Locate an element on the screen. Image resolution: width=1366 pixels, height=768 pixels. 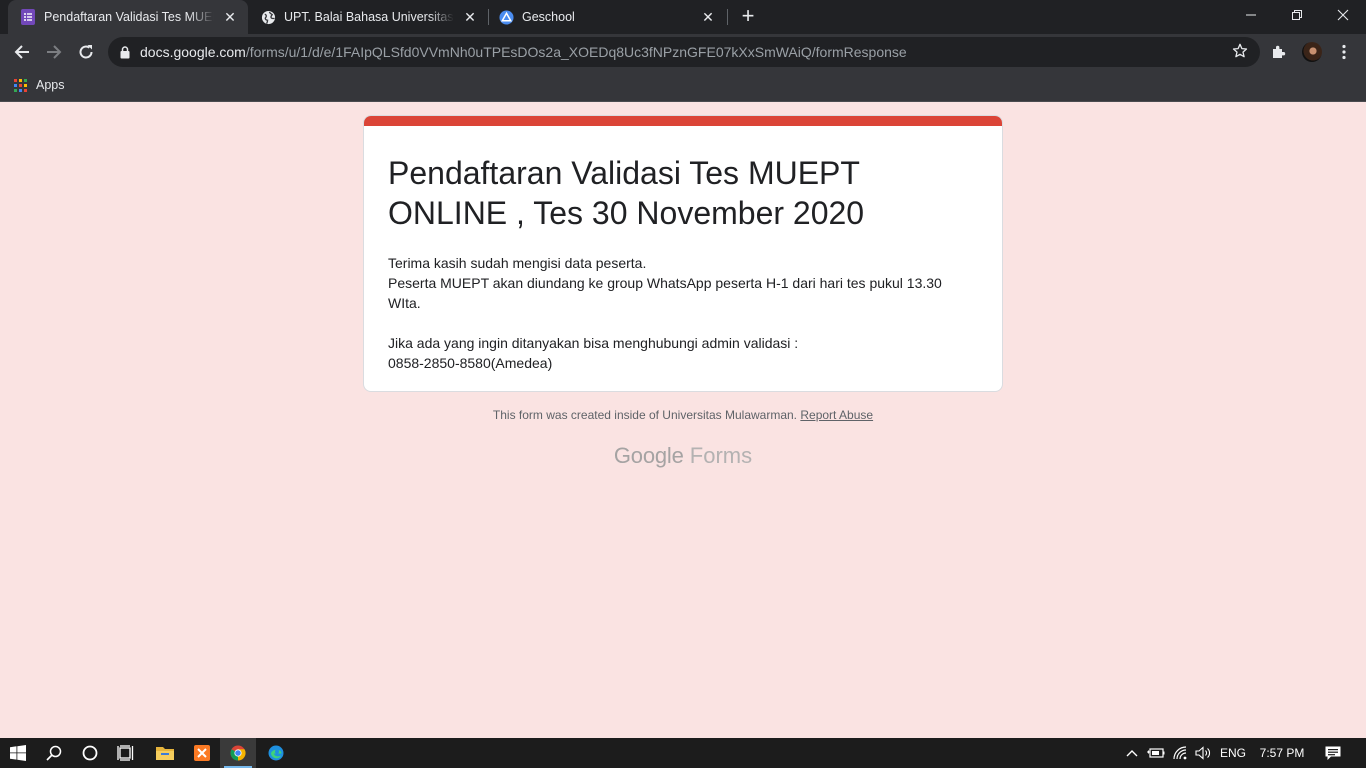
back-button is located at coordinates (22, 52).